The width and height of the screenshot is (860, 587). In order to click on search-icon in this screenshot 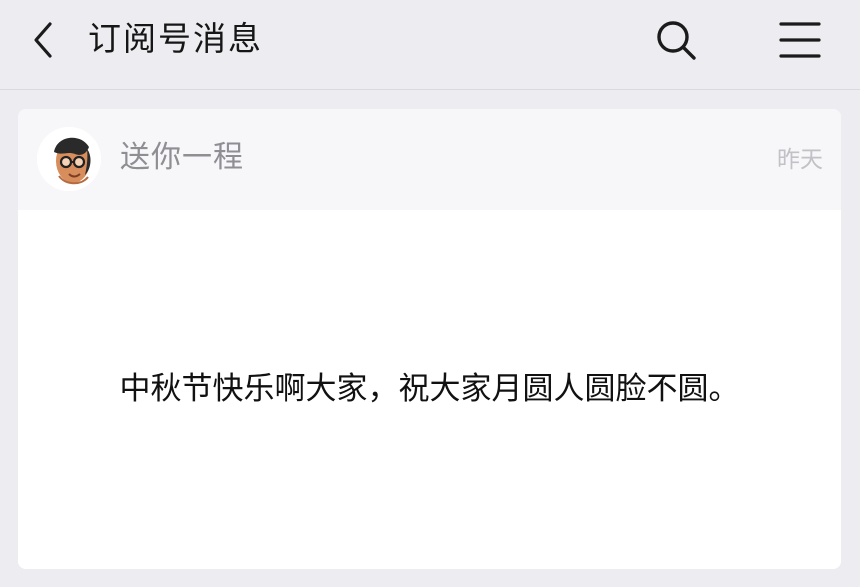, I will do `click(676, 40)`.